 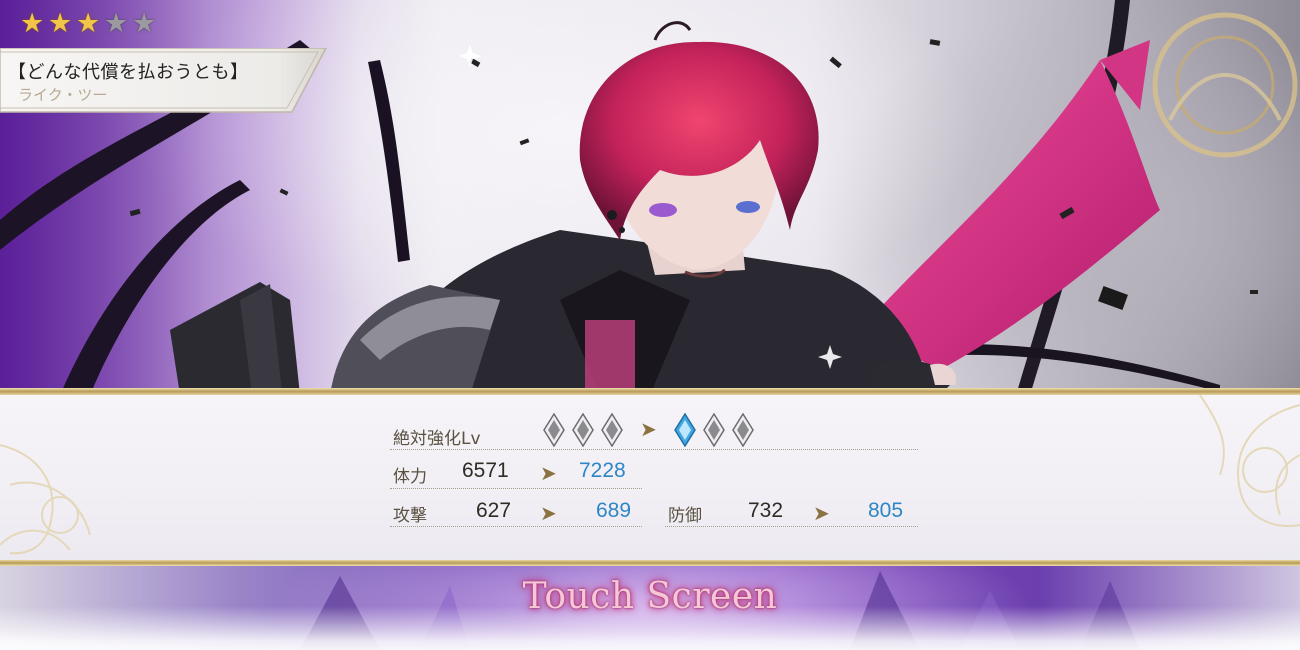 What do you see at coordinates (63, 95) in the screenshot?
I see `character-name: ライク・ツー` at bounding box center [63, 95].